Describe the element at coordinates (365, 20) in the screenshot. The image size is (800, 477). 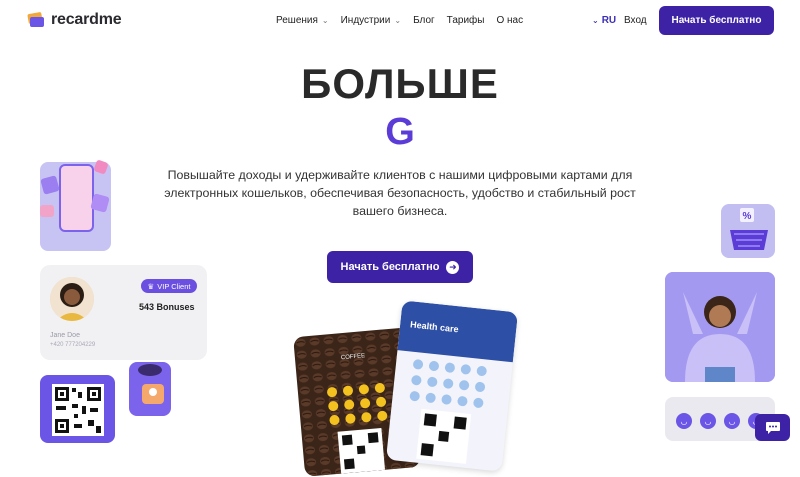
I see `nav-label: Индустрии` at that location.